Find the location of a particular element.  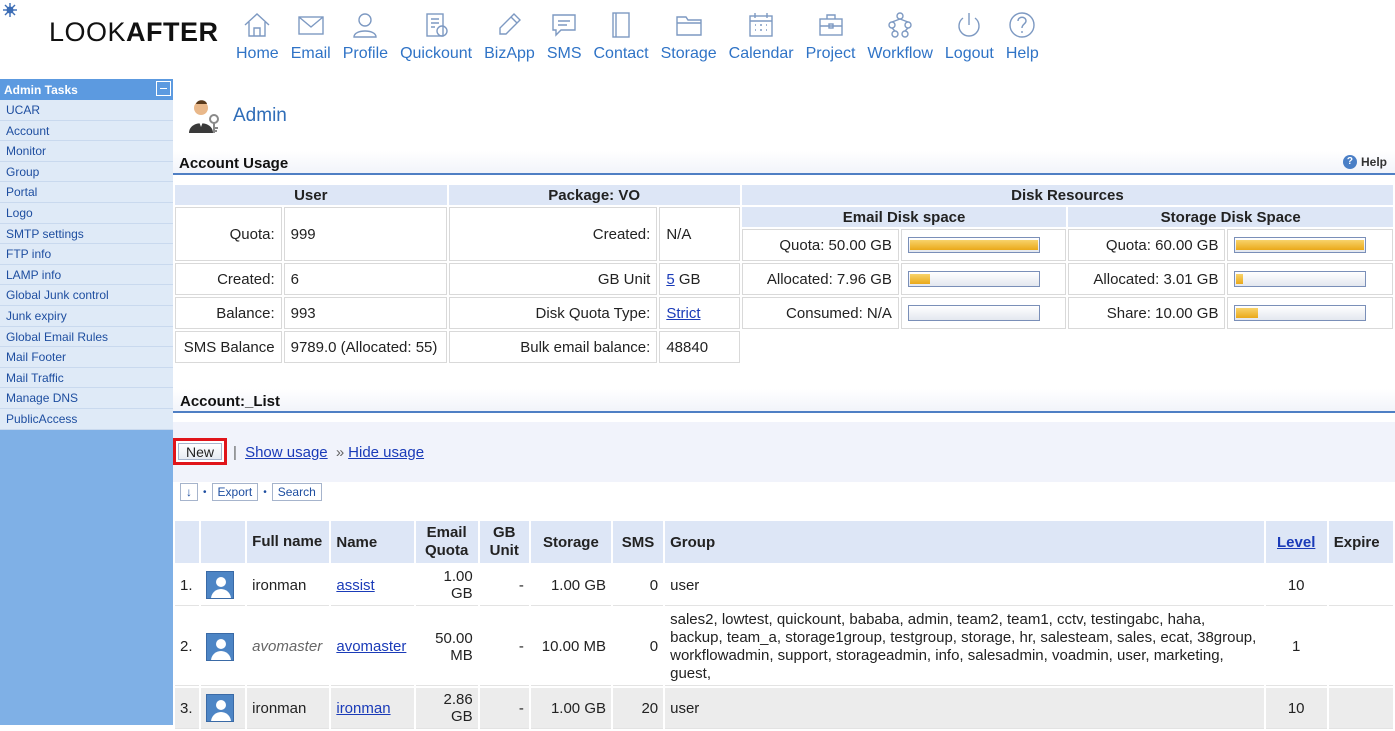

column-name: Name is located at coordinates (372, 542).